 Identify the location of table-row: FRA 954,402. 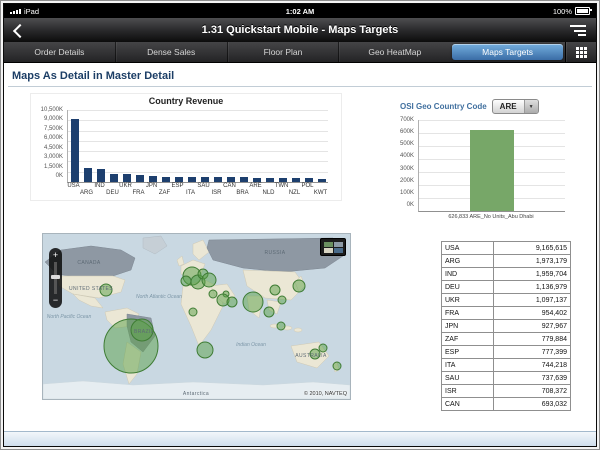
(506, 313).